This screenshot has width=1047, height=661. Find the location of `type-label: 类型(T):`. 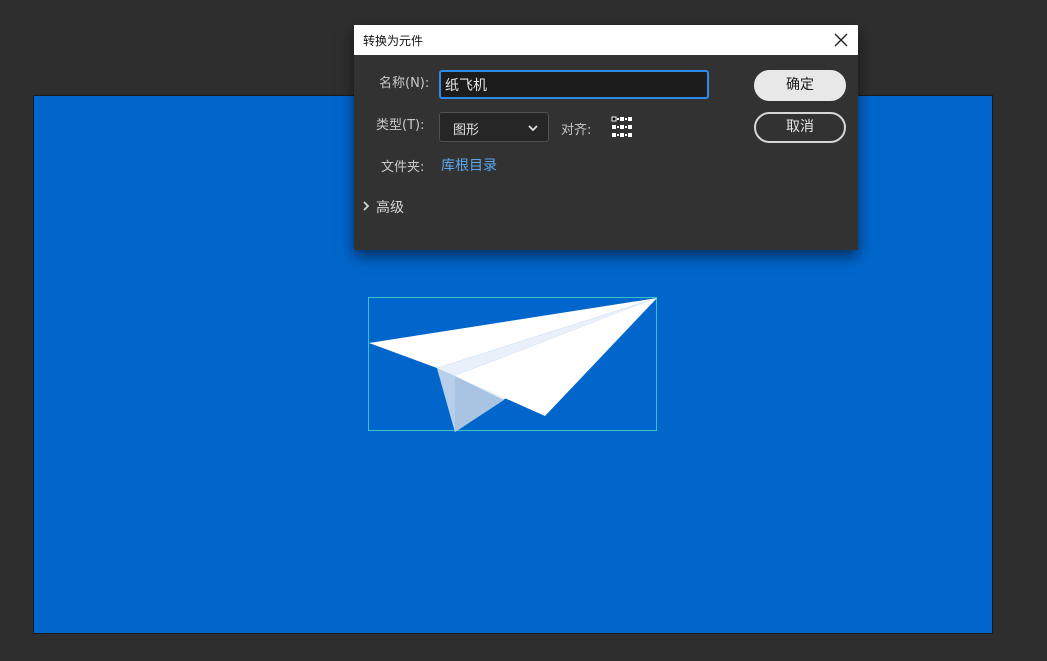

type-label: 类型(T): is located at coordinates (400, 125).